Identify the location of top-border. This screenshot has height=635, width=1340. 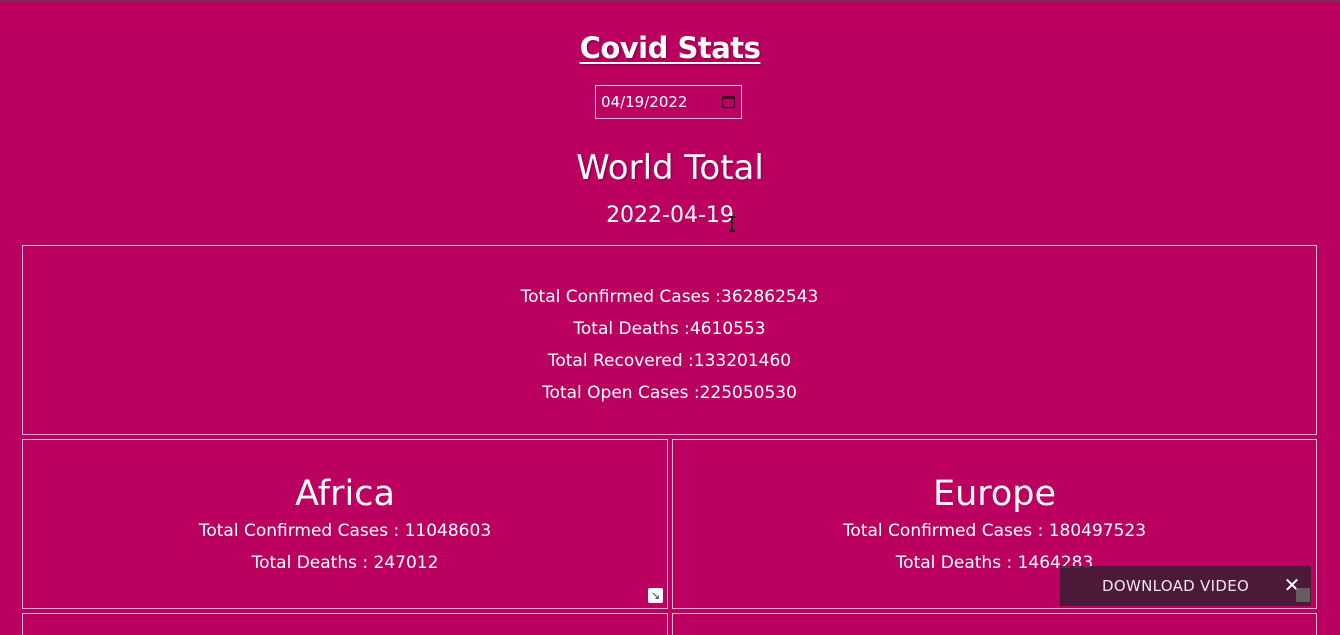
(670, 1).